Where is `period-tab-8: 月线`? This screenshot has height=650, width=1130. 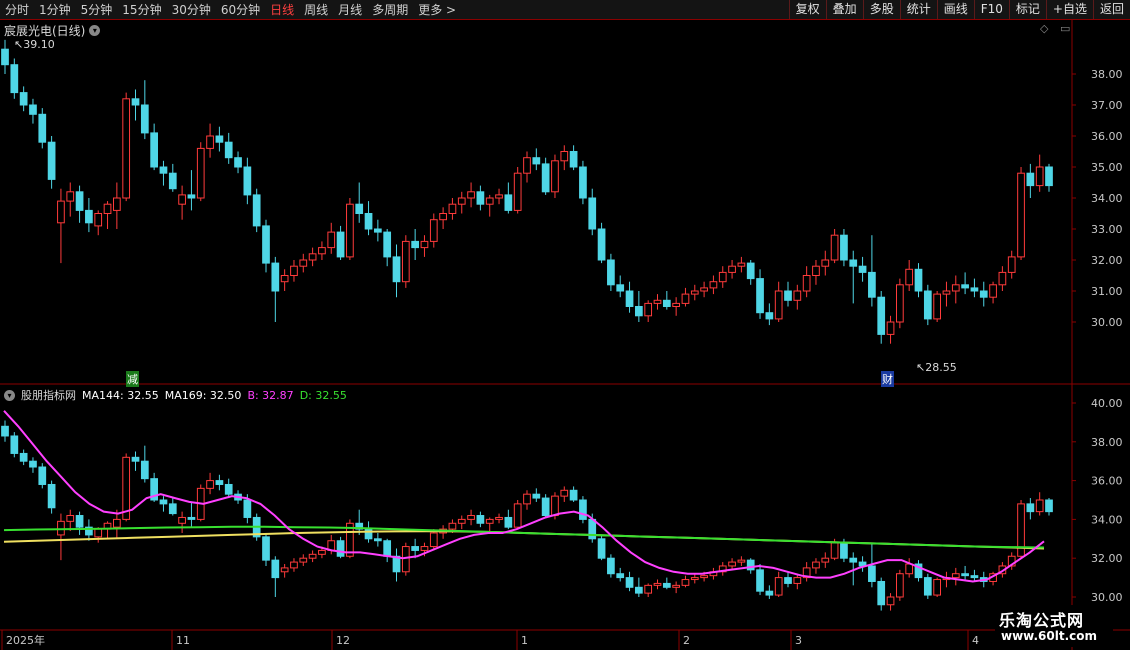 period-tab-8: 月线 is located at coordinates (350, 9).